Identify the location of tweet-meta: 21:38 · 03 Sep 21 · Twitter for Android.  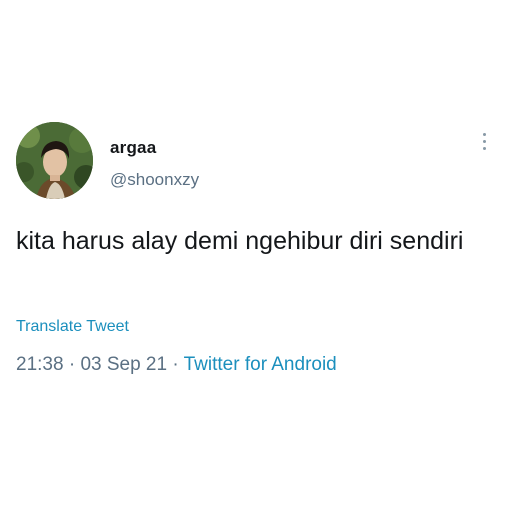
(176, 365).